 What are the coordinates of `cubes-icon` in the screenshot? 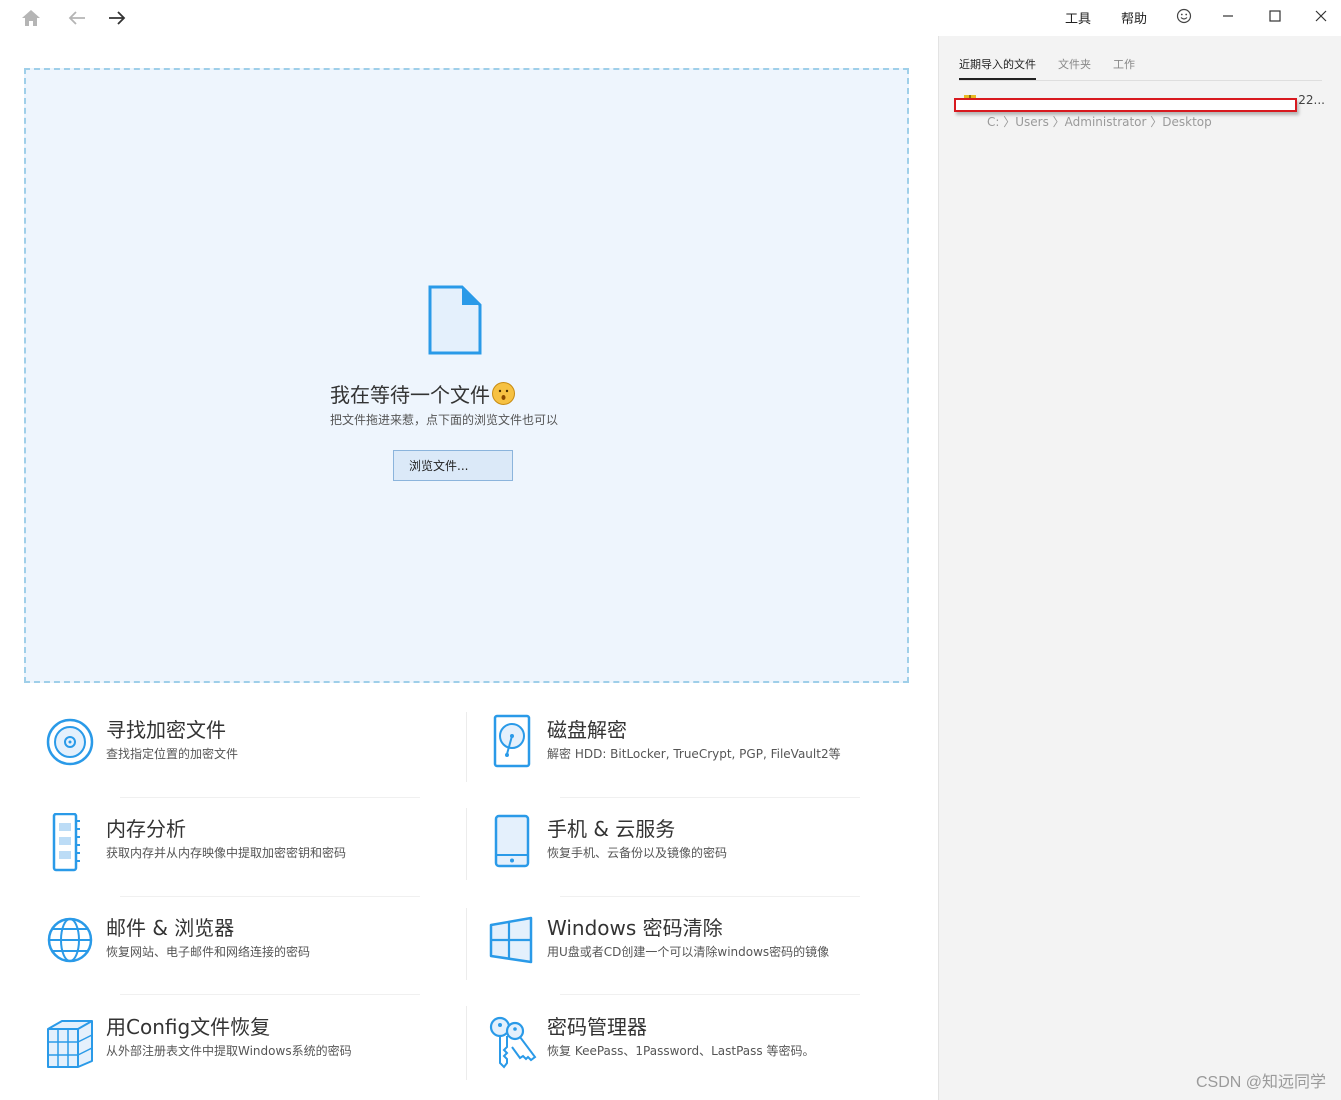 It's located at (70, 1044).